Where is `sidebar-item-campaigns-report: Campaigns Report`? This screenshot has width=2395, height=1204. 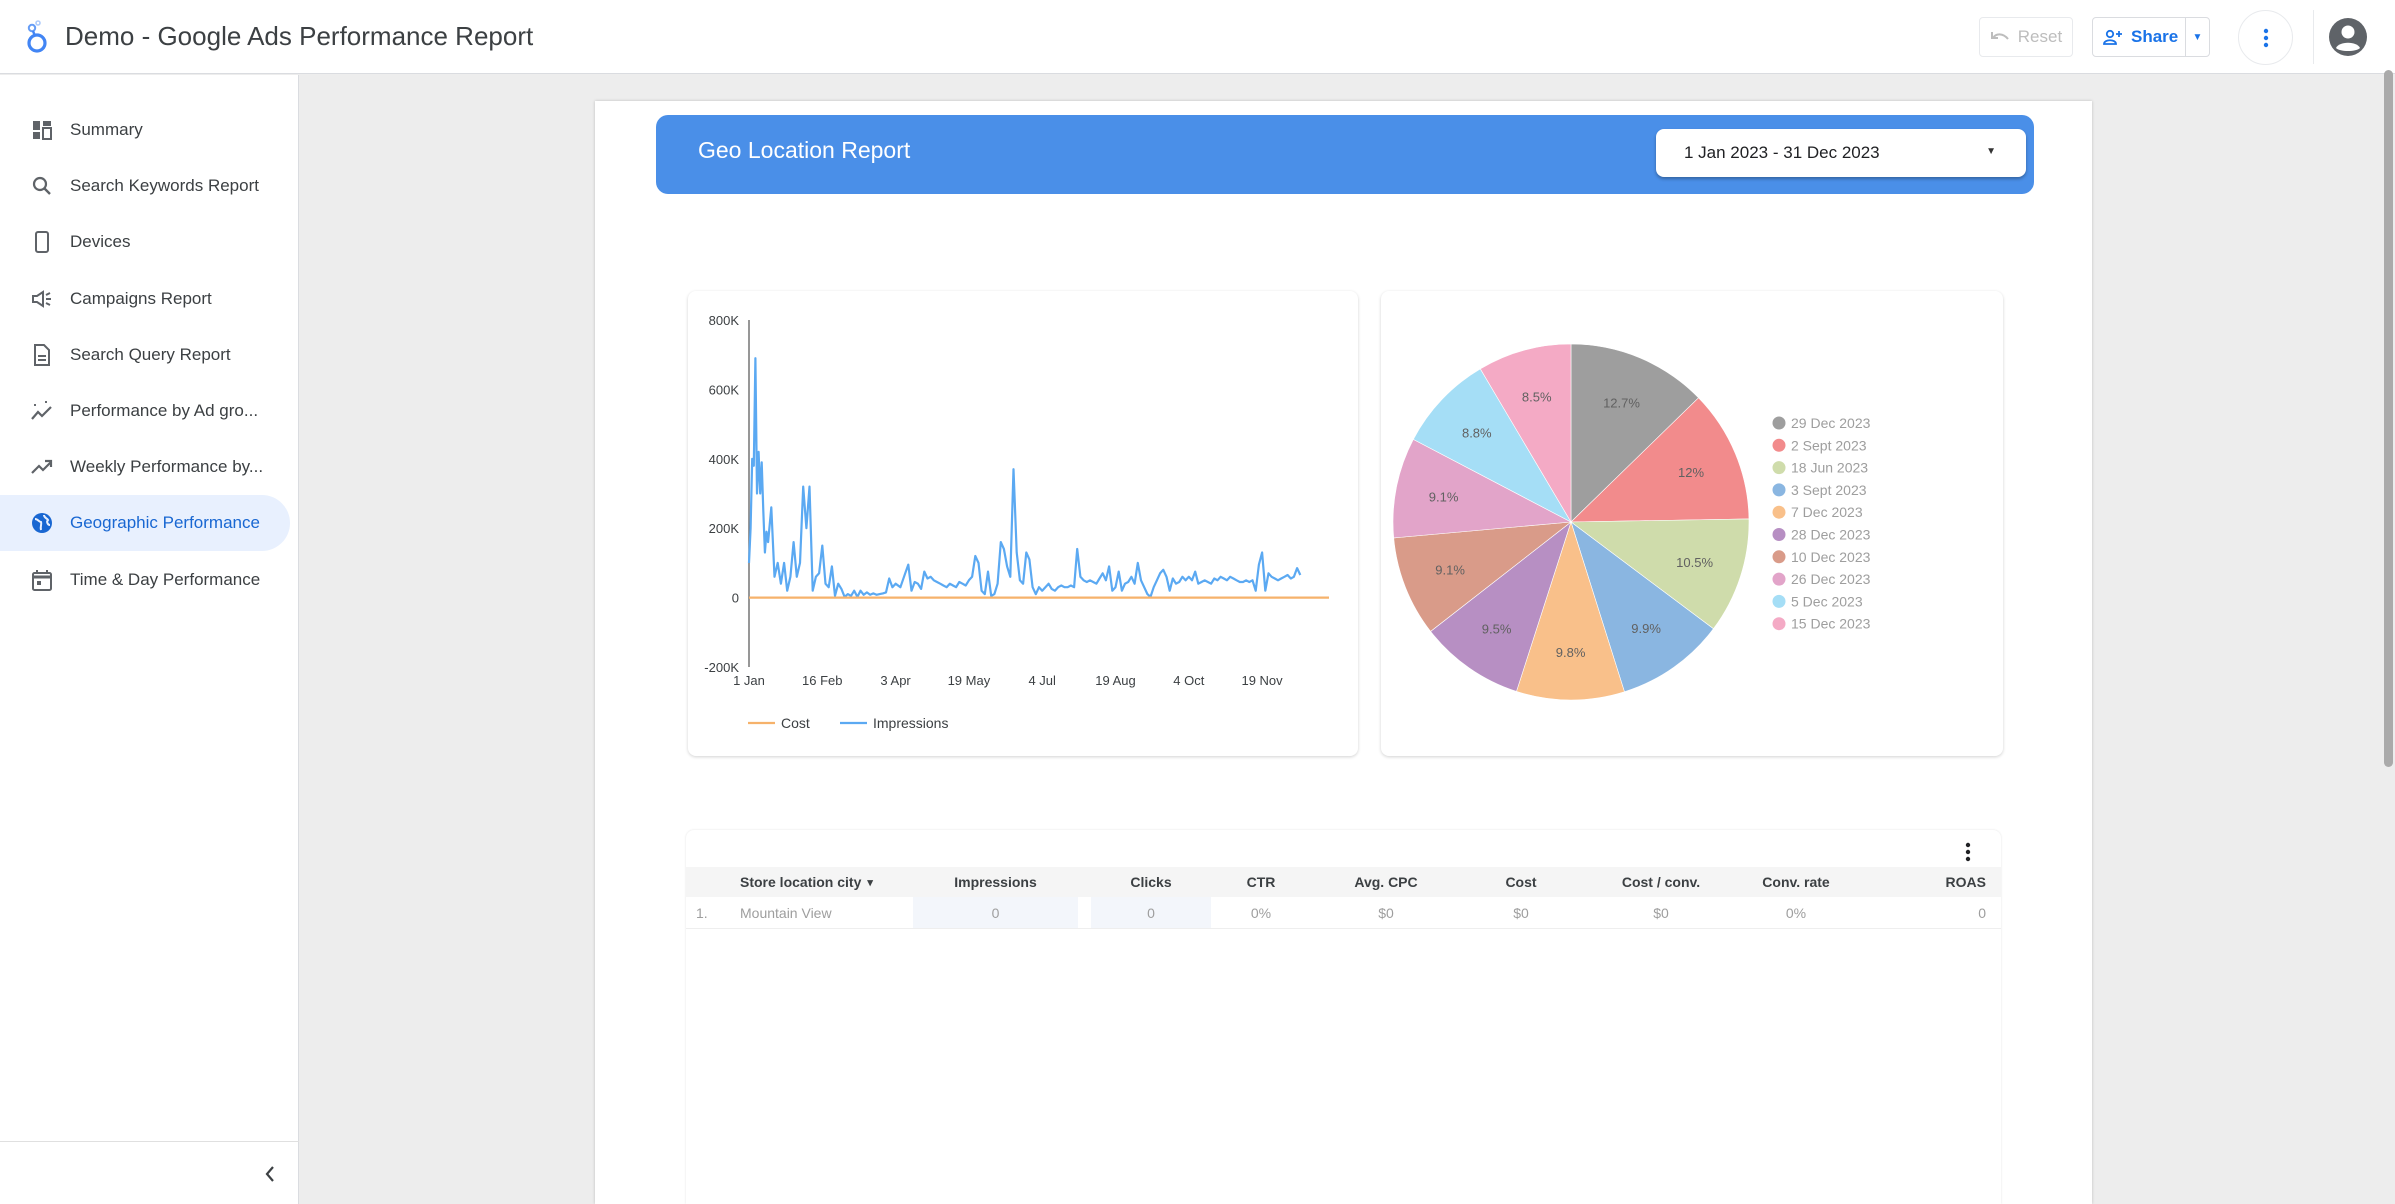 sidebar-item-campaigns-report: Campaigns Report is located at coordinates (145, 299).